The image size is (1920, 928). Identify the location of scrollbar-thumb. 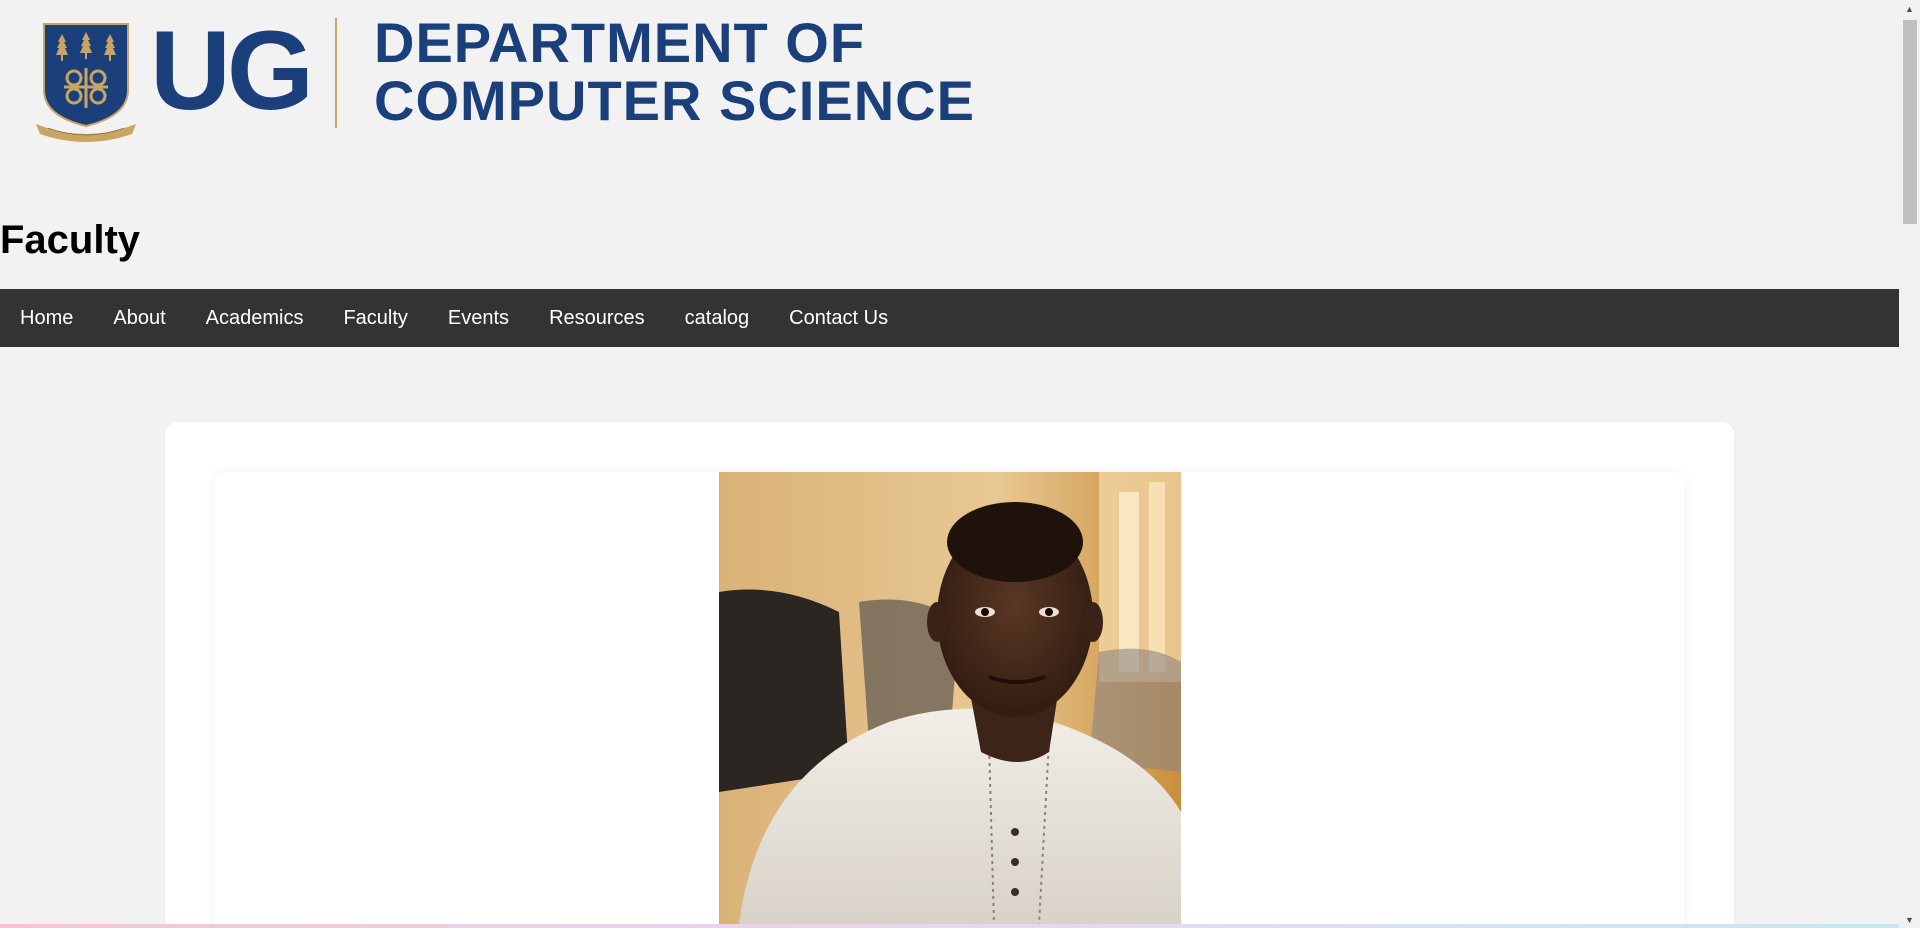
(1910, 122).